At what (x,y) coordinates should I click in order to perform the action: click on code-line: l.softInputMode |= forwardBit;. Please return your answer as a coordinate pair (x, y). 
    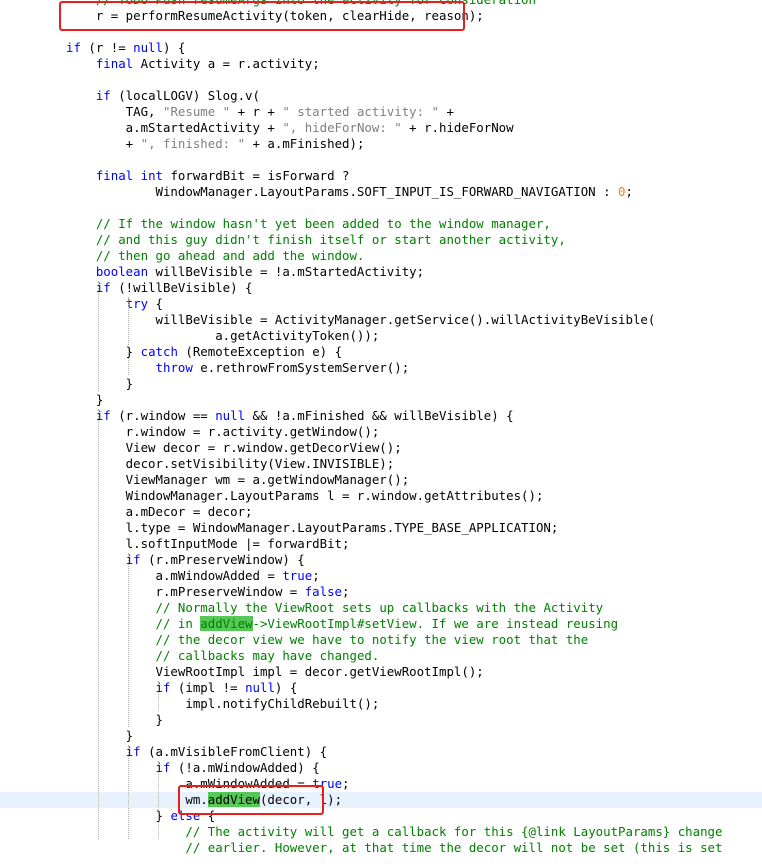
    Looking at the image, I should click on (381, 544).